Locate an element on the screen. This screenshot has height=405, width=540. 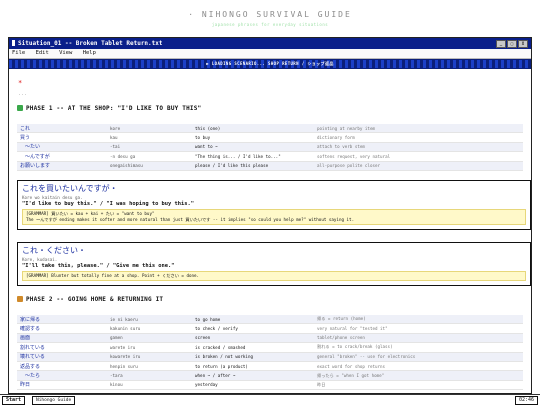
close-button: X is located at coordinates (523, 44).